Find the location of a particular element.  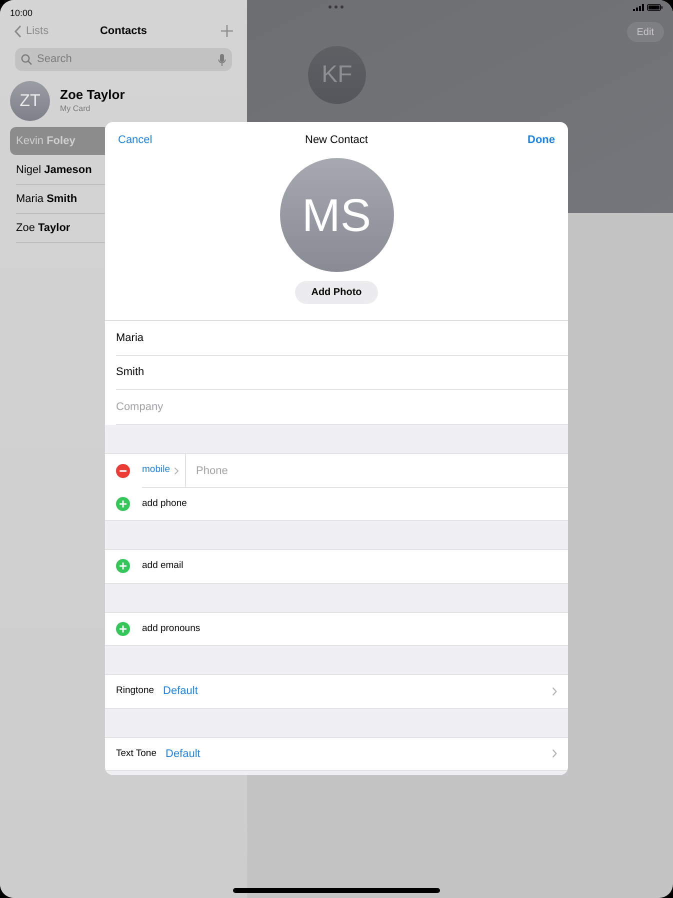

add-field-button: add email is located at coordinates (163, 566).